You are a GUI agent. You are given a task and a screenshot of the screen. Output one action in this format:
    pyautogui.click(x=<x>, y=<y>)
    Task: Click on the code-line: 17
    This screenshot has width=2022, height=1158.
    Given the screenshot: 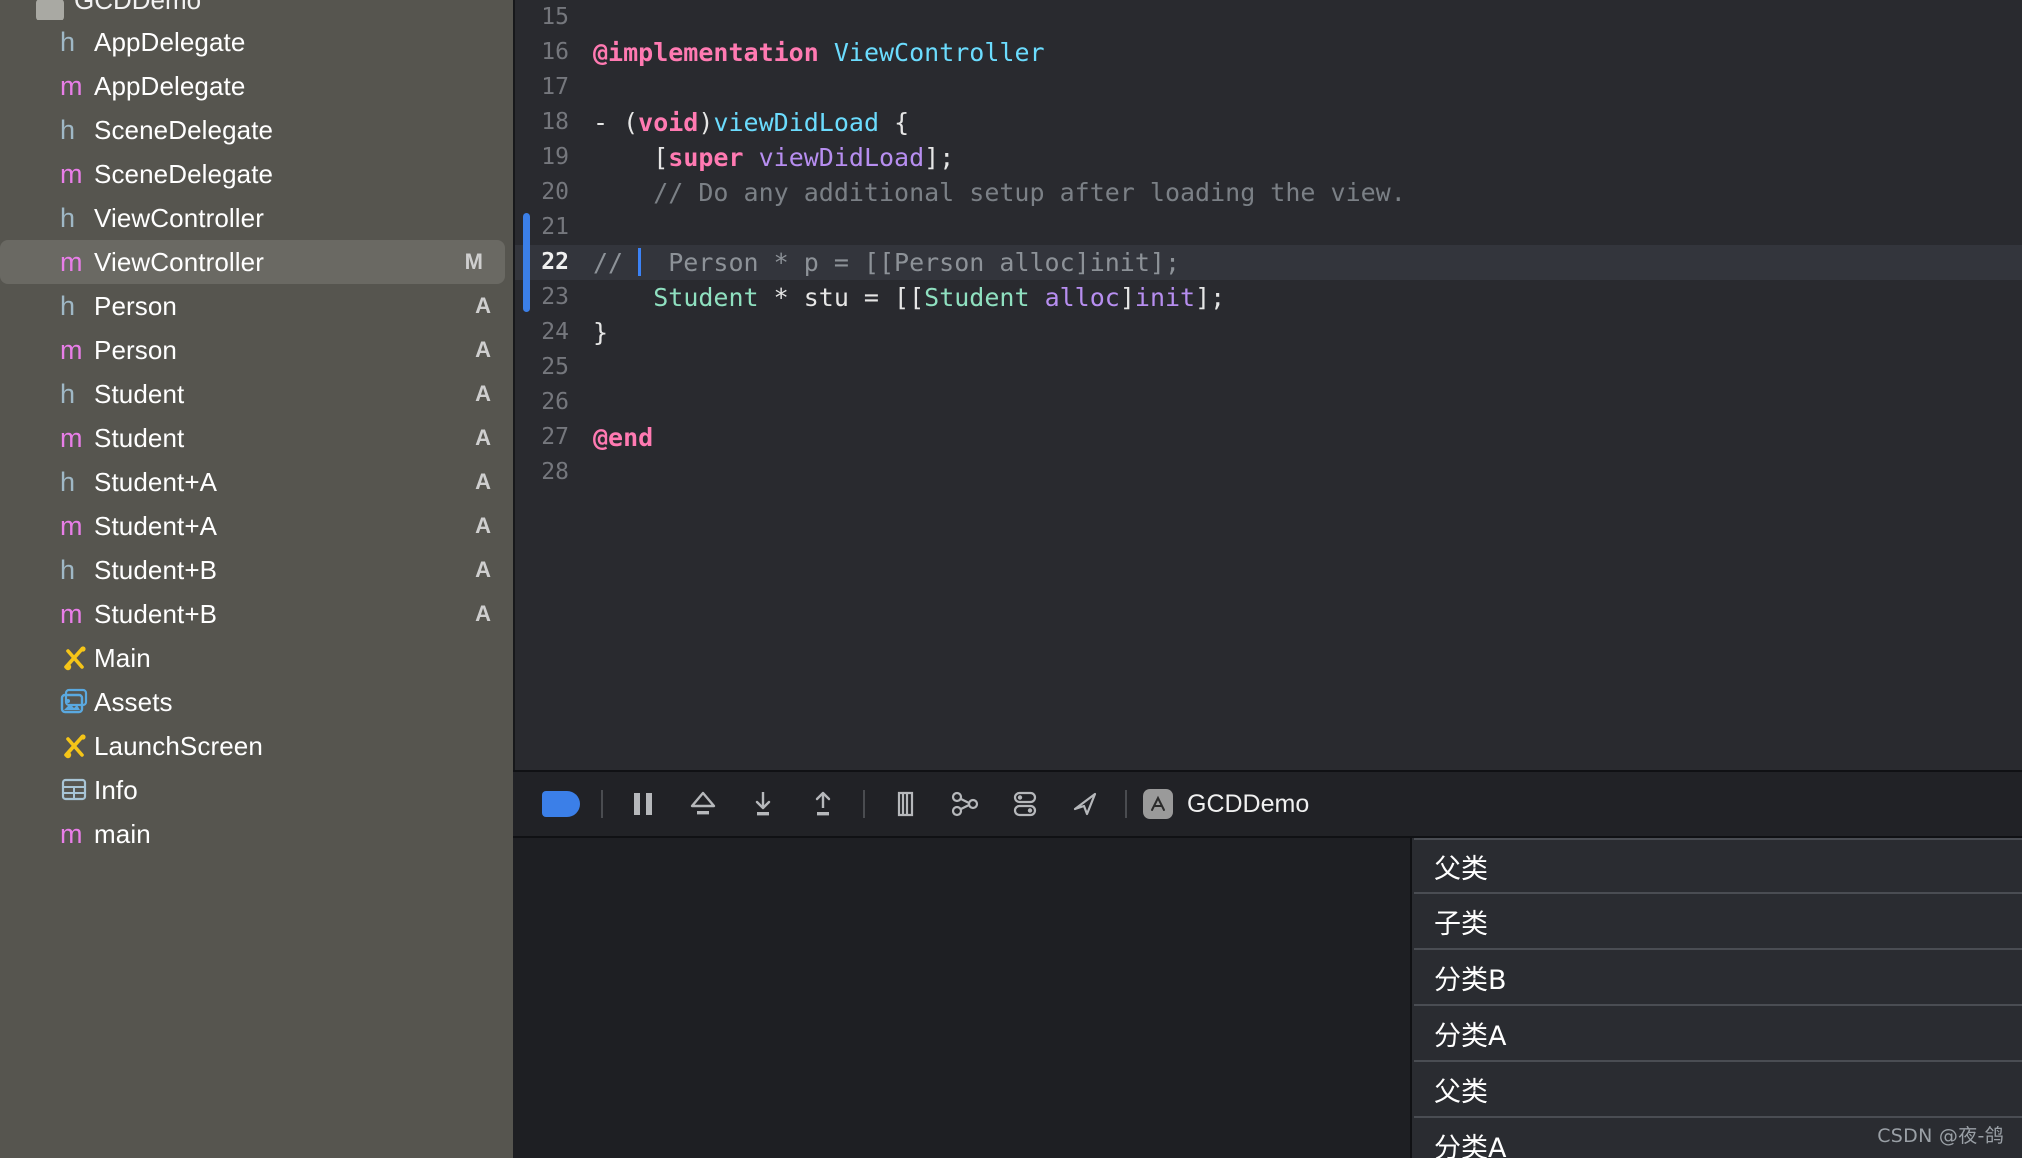 What is the action you would take?
    pyautogui.click(x=1268, y=87)
    